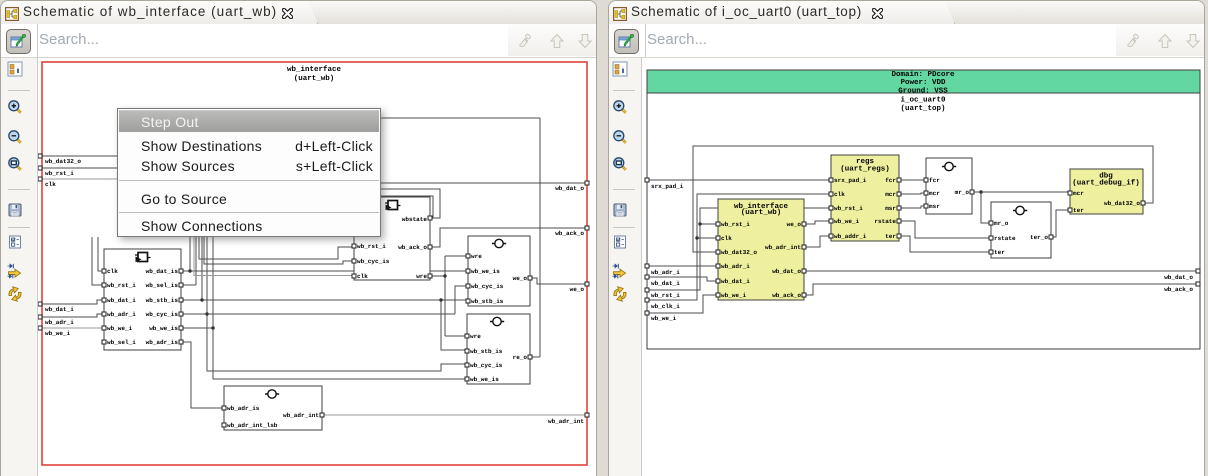 This screenshot has width=1208, height=476. Describe the element at coordinates (520, 357) in the screenshot. I see `svg-text: re_o` at that location.